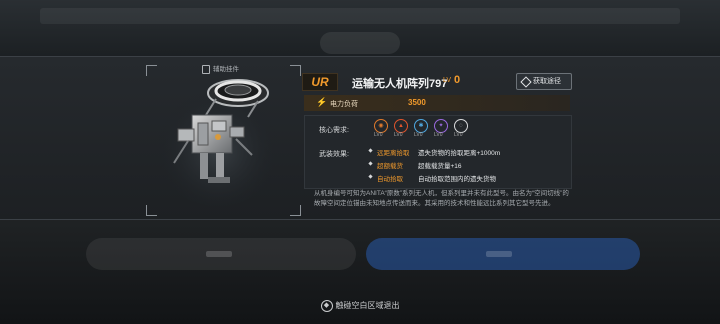 Image resolution: width=720 pixels, height=324 pixels. Describe the element at coordinates (381, 126) in the screenshot. I see `orange-core-icon: ◉` at that location.